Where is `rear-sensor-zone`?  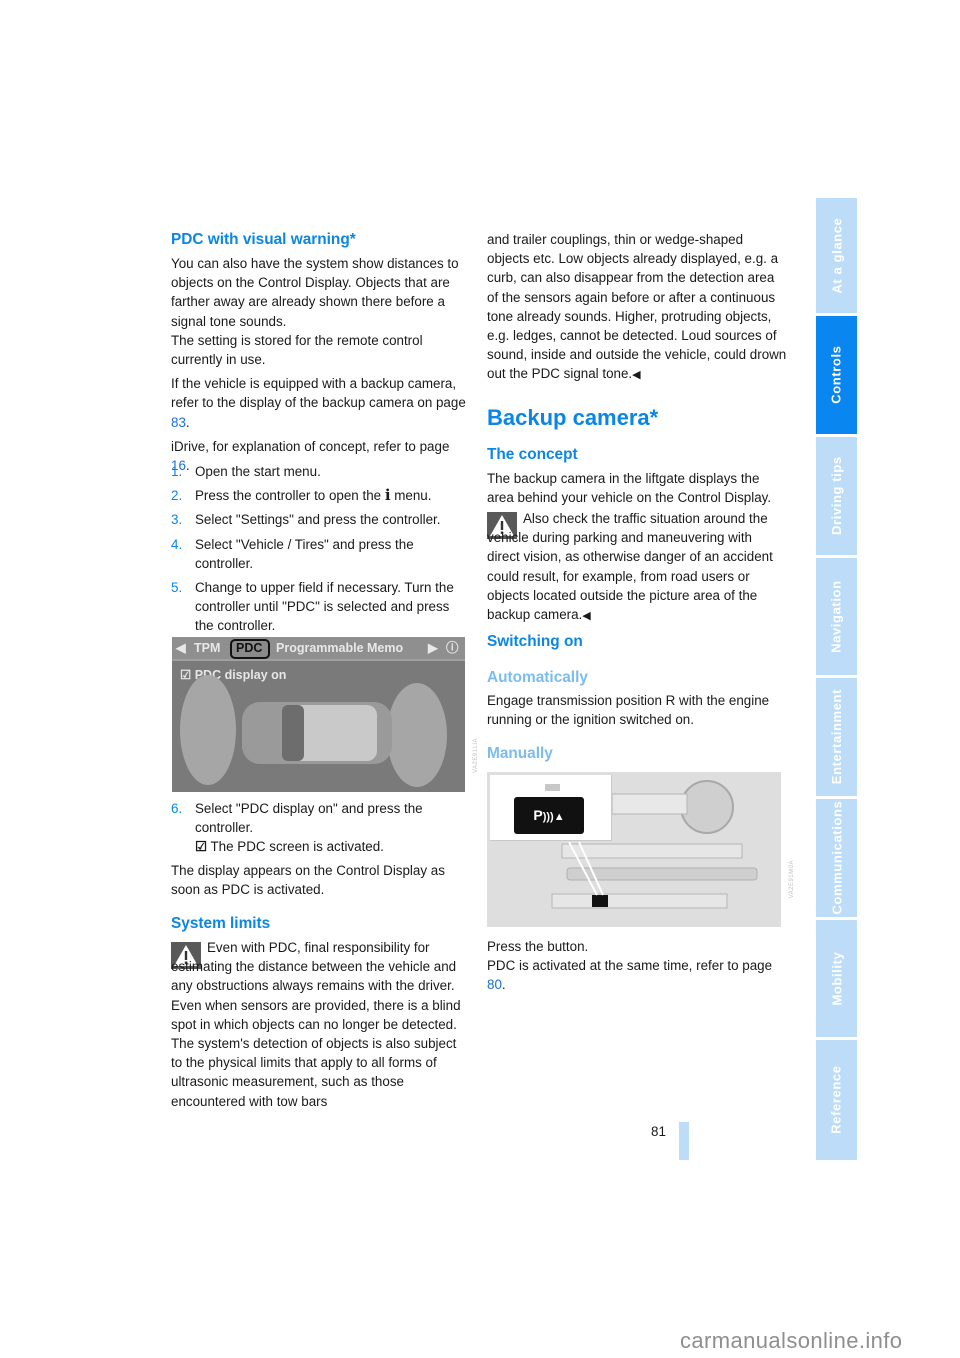
rear-sensor-zone is located at coordinates (417, 735).